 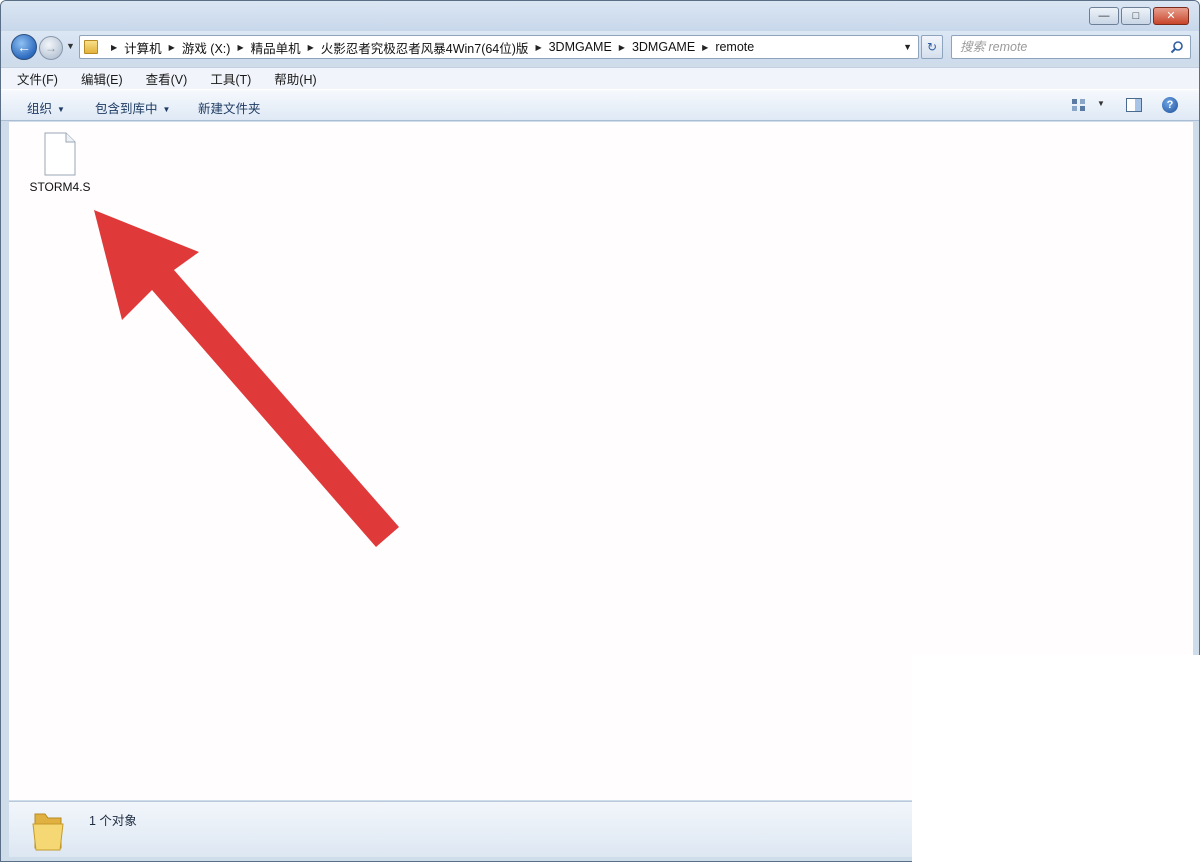 What do you see at coordinates (1171, 16) in the screenshot?
I see `close-button: ✕` at bounding box center [1171, 16].